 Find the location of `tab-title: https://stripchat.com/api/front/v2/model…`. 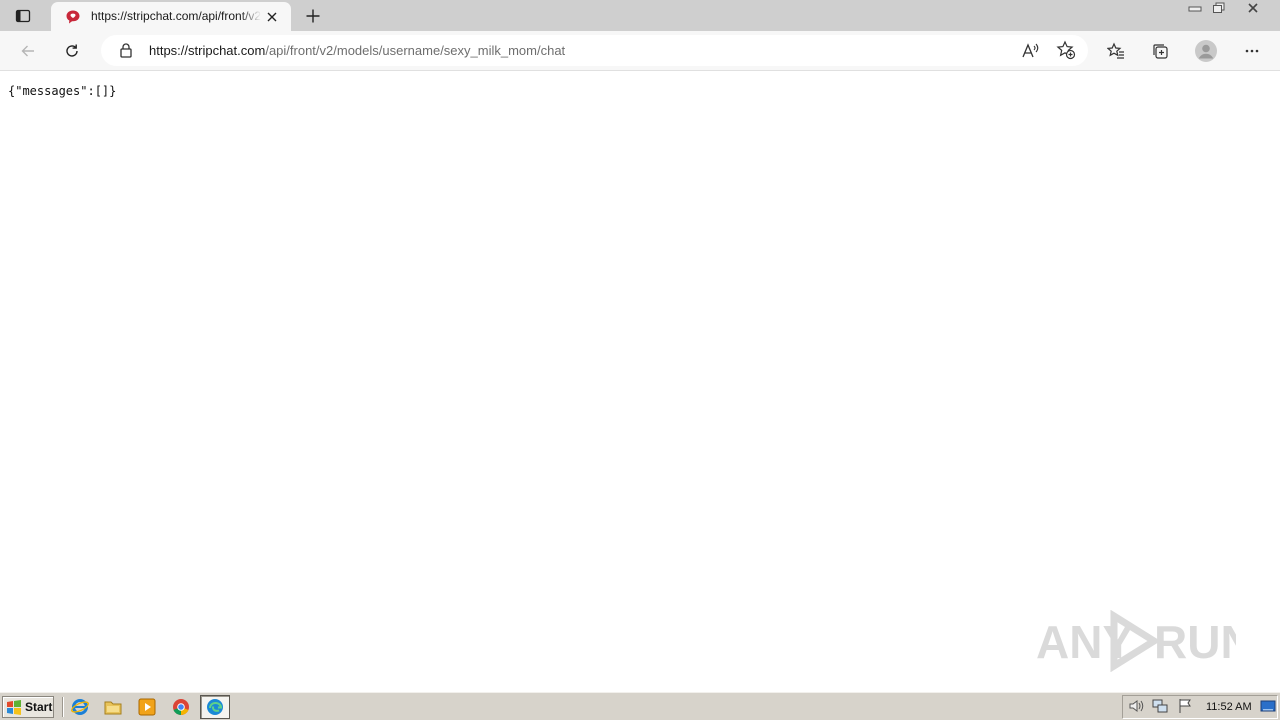

tab-title: https://stripchat.com/api/front/v2/model… is located at coordinates (176, 16).